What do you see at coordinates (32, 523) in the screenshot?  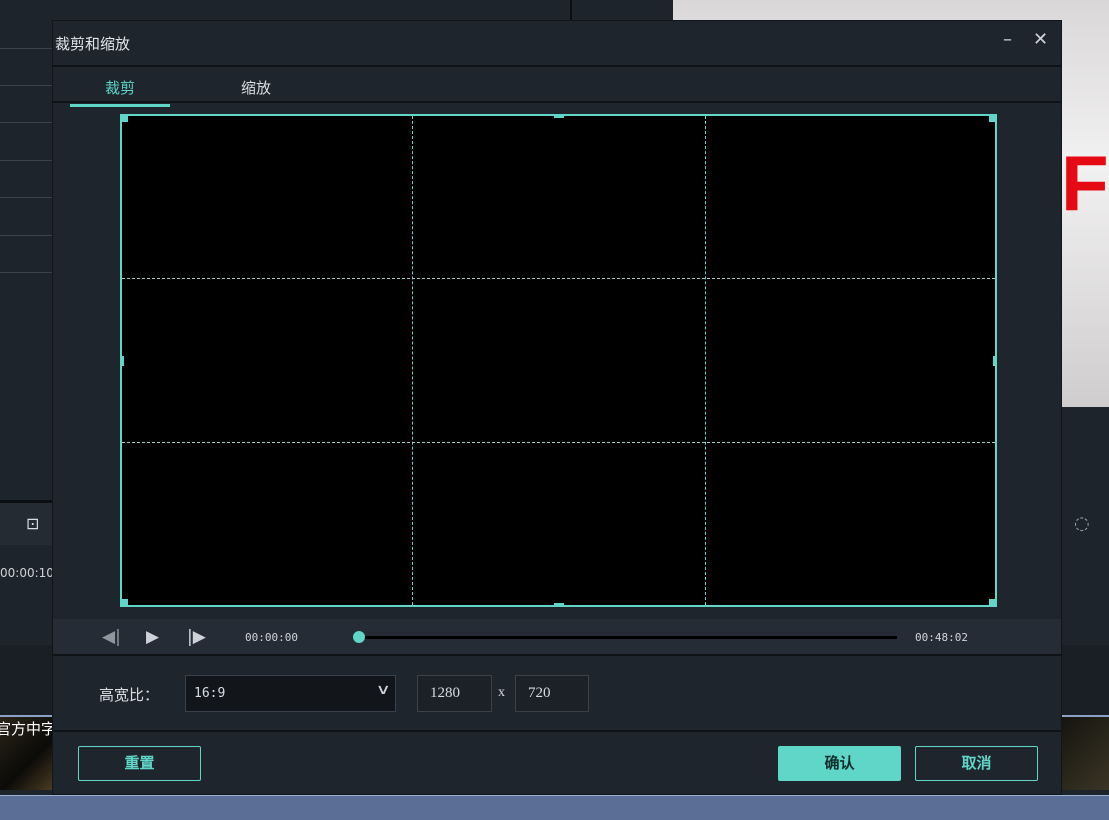 I see `presentation-icon: ⊡` at bounding box center [32, 523].